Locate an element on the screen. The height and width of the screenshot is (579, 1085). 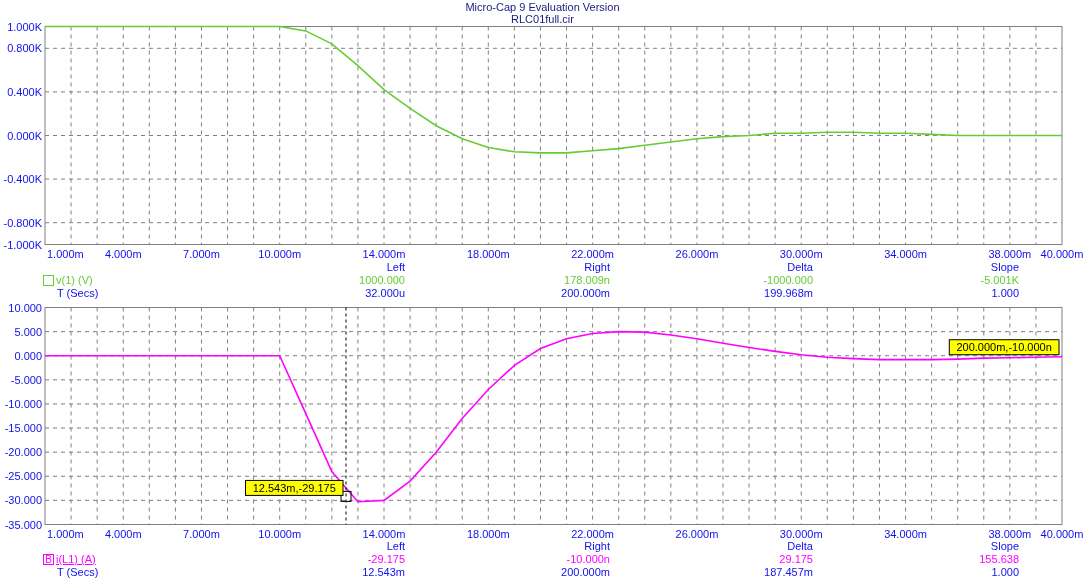
readout-value: -1000.000 is located at coordinates (787, 280).